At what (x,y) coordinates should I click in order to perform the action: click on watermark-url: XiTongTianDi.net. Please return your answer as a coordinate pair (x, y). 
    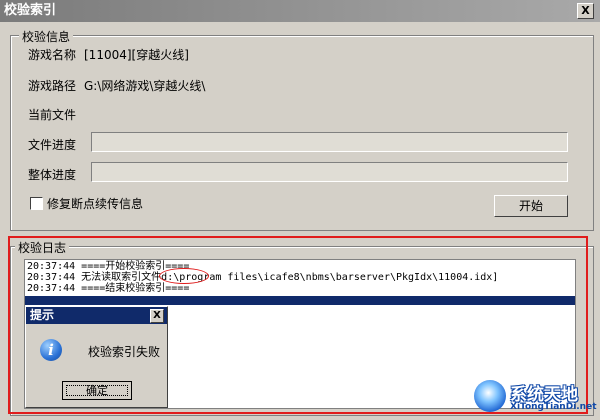
    Looking at the image, I should click on (553, 407).